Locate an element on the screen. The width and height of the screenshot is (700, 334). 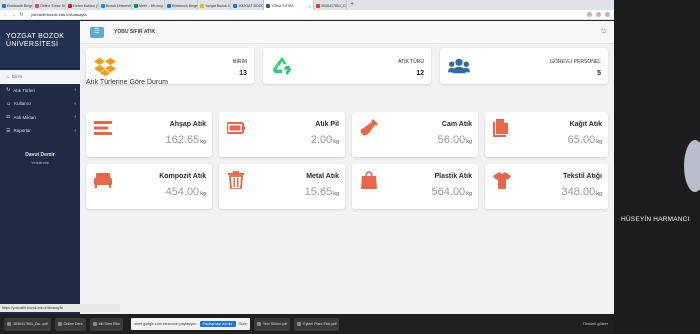
browser-tab: 3030417851_Ders...× is located at coordinates (330, 5).